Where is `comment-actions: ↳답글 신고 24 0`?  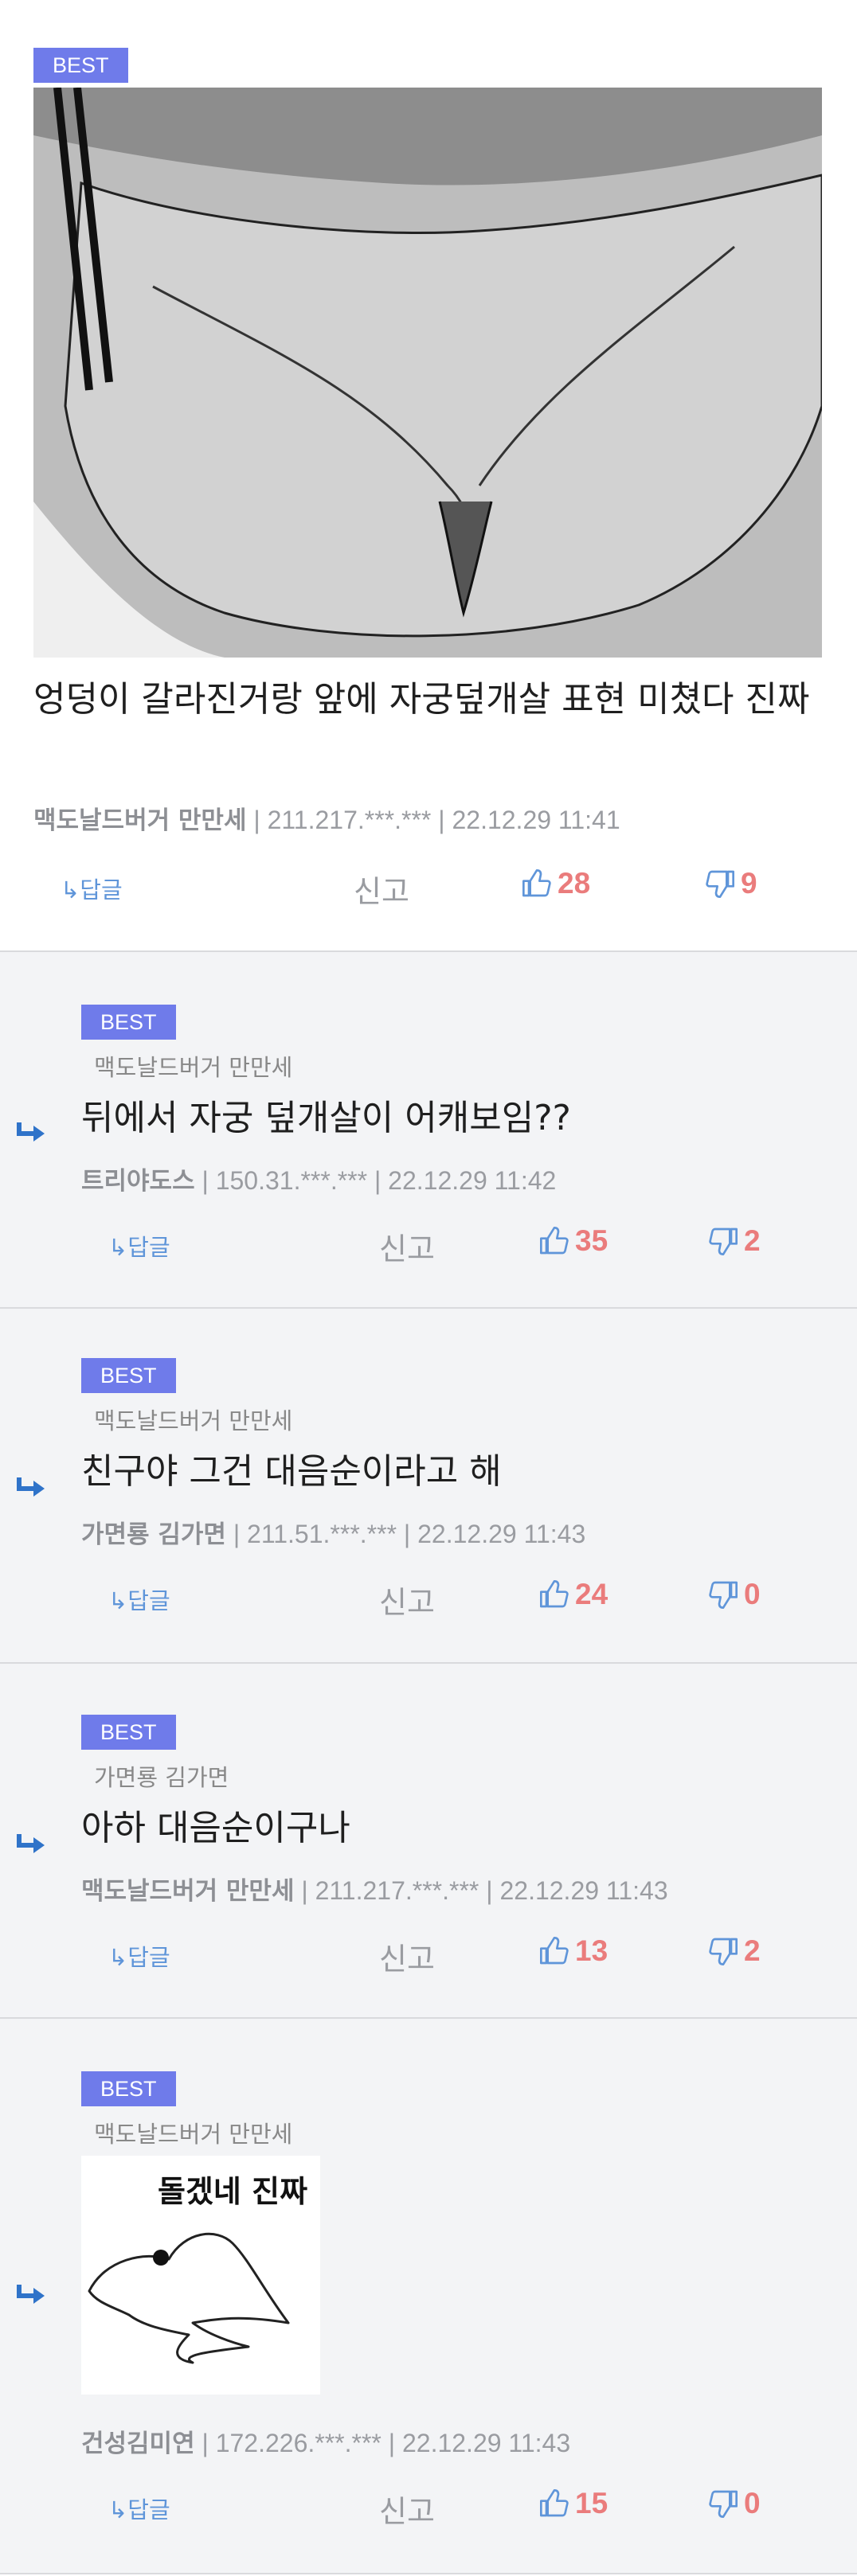
comment-actions: ↳답글 신고 24 0 is located at coordinates (440, 1598).